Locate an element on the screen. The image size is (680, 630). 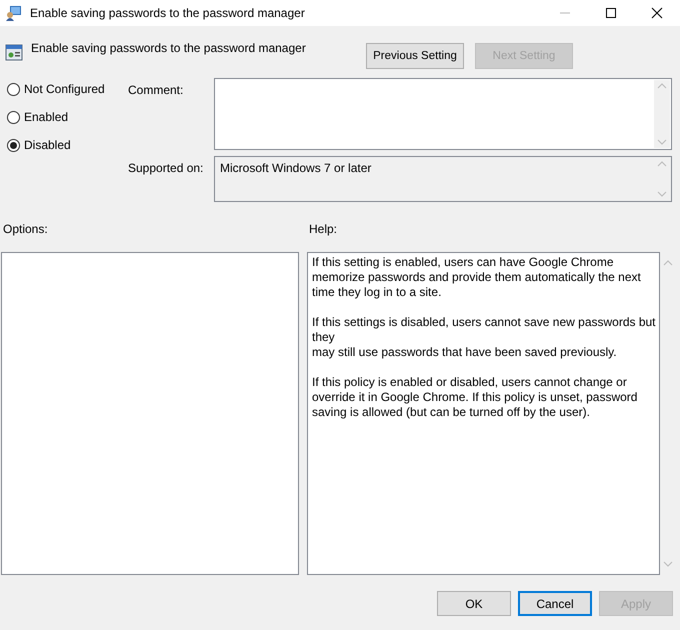
help-text-line: time they log in to a site. is located at coordinates (377, 292).